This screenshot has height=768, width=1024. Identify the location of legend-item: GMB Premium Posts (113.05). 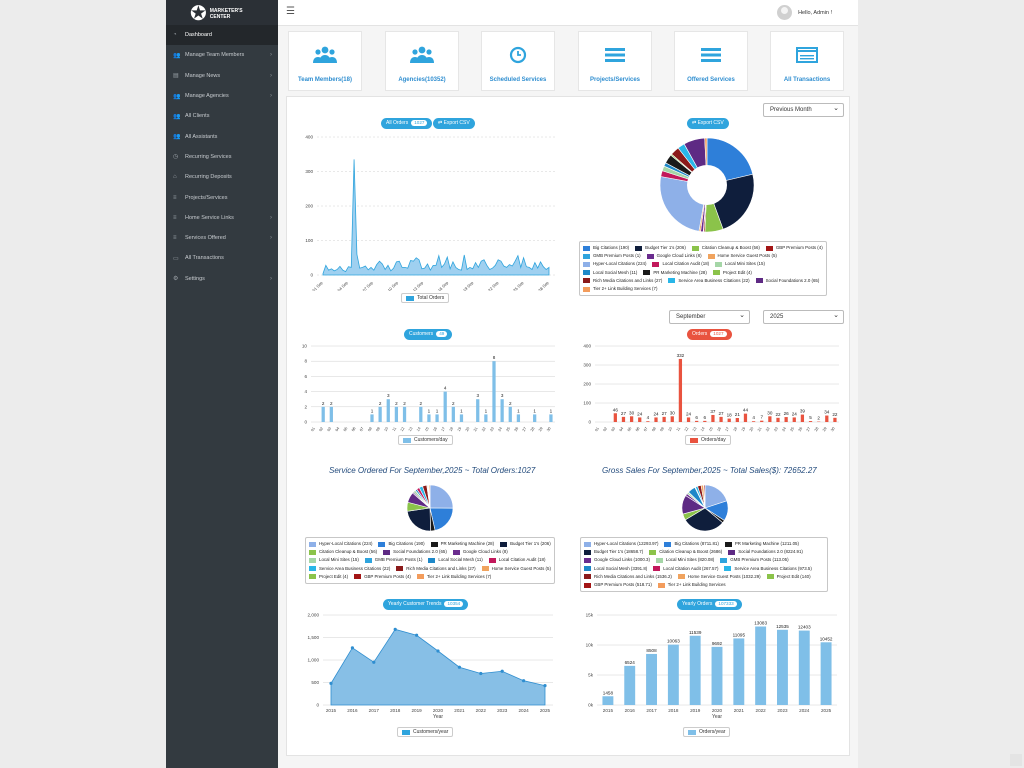
(754, 560).